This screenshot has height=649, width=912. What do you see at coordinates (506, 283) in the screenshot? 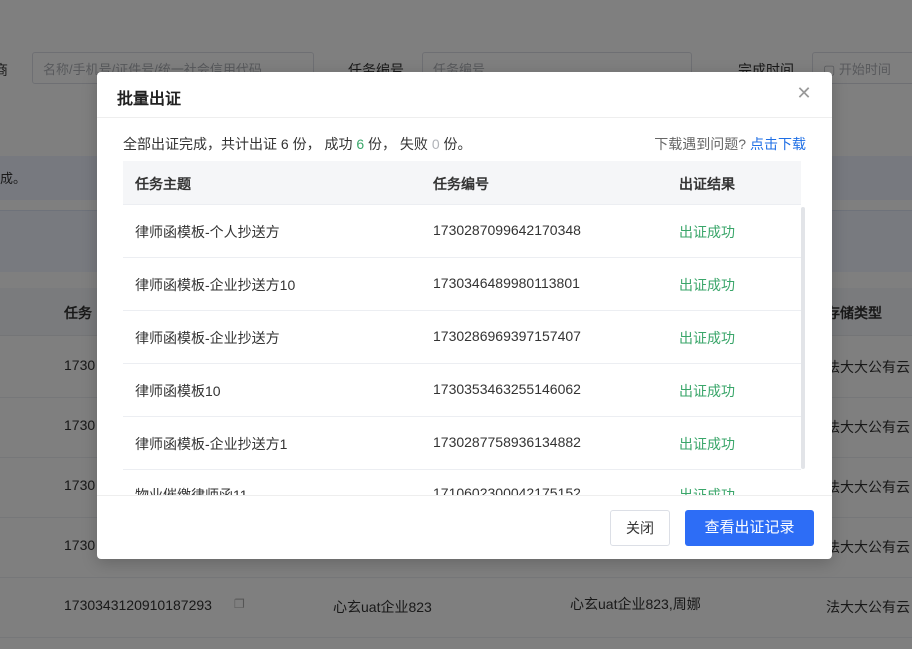
I see `cell-task-no: 1730346489980113801` at bounding box center [506, 283].